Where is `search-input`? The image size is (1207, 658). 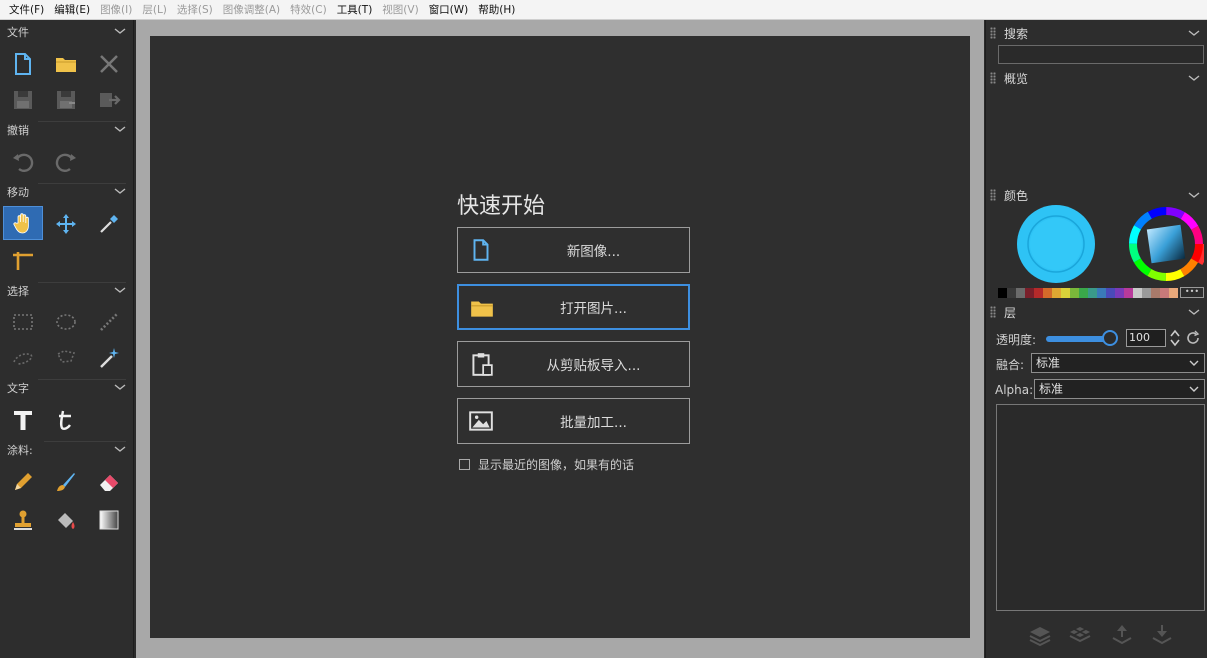
search-input is located at coordinates (1101, 54).